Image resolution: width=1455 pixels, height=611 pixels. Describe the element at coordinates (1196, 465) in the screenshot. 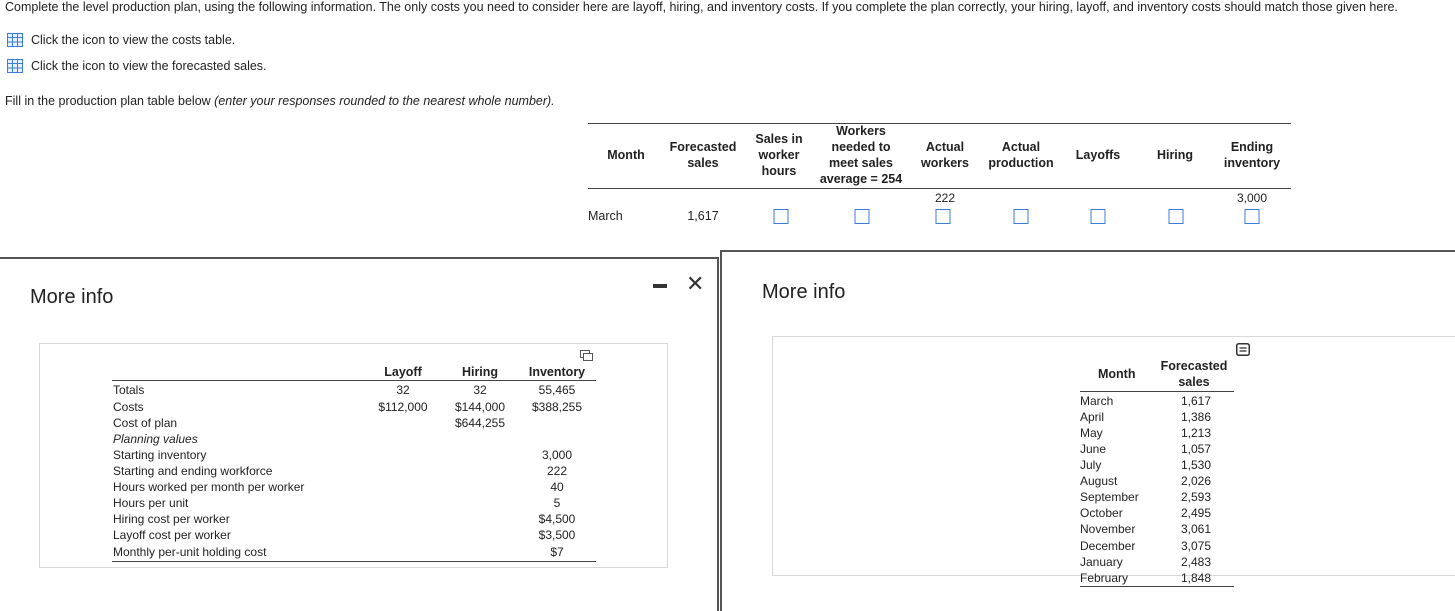

I see `sales-value: 1,530` at that location.